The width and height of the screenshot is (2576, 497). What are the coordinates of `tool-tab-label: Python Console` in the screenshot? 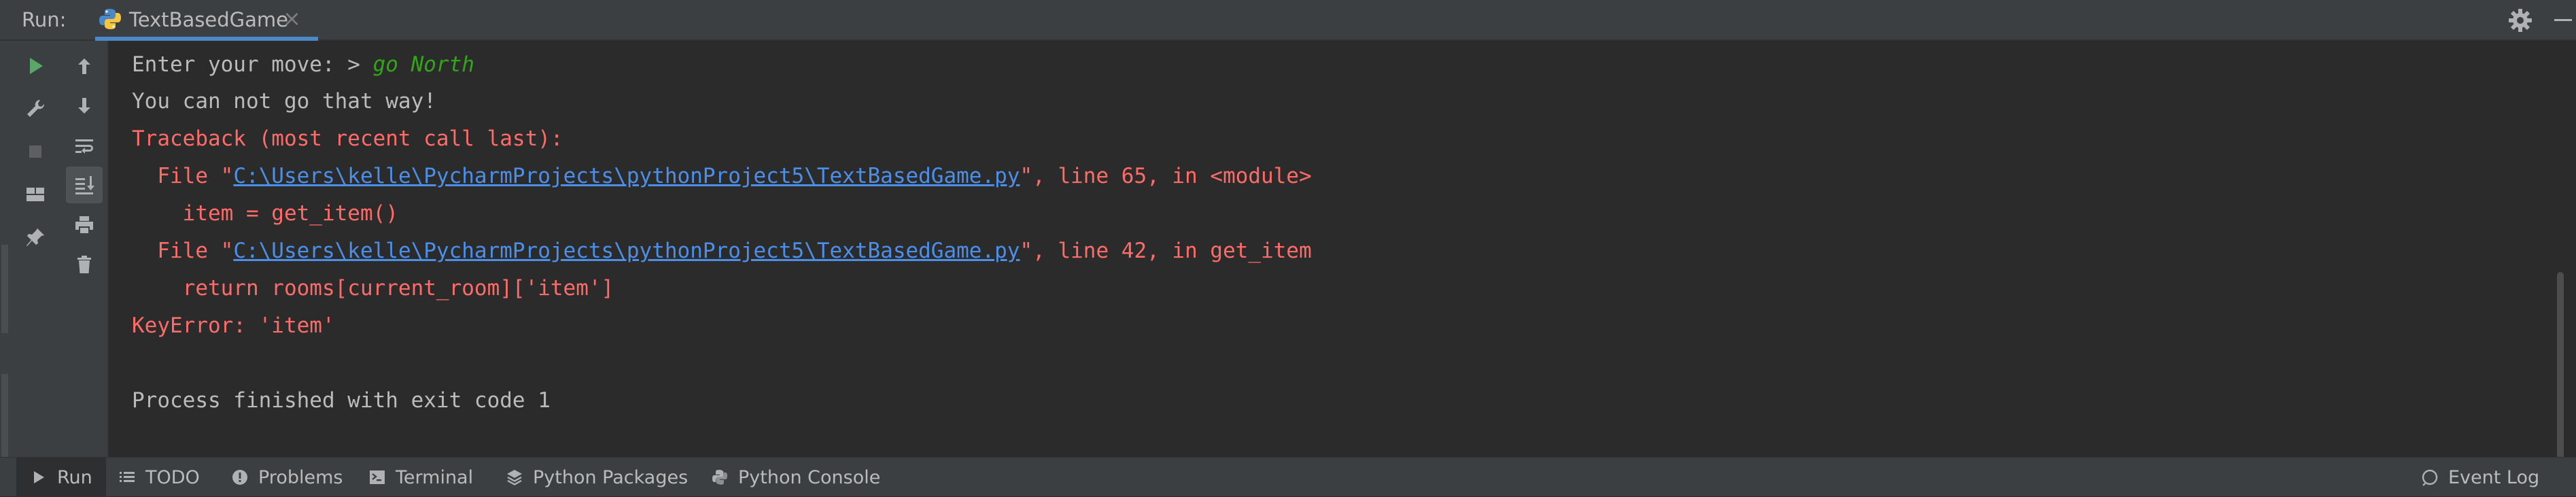 It's located at (809, 477).